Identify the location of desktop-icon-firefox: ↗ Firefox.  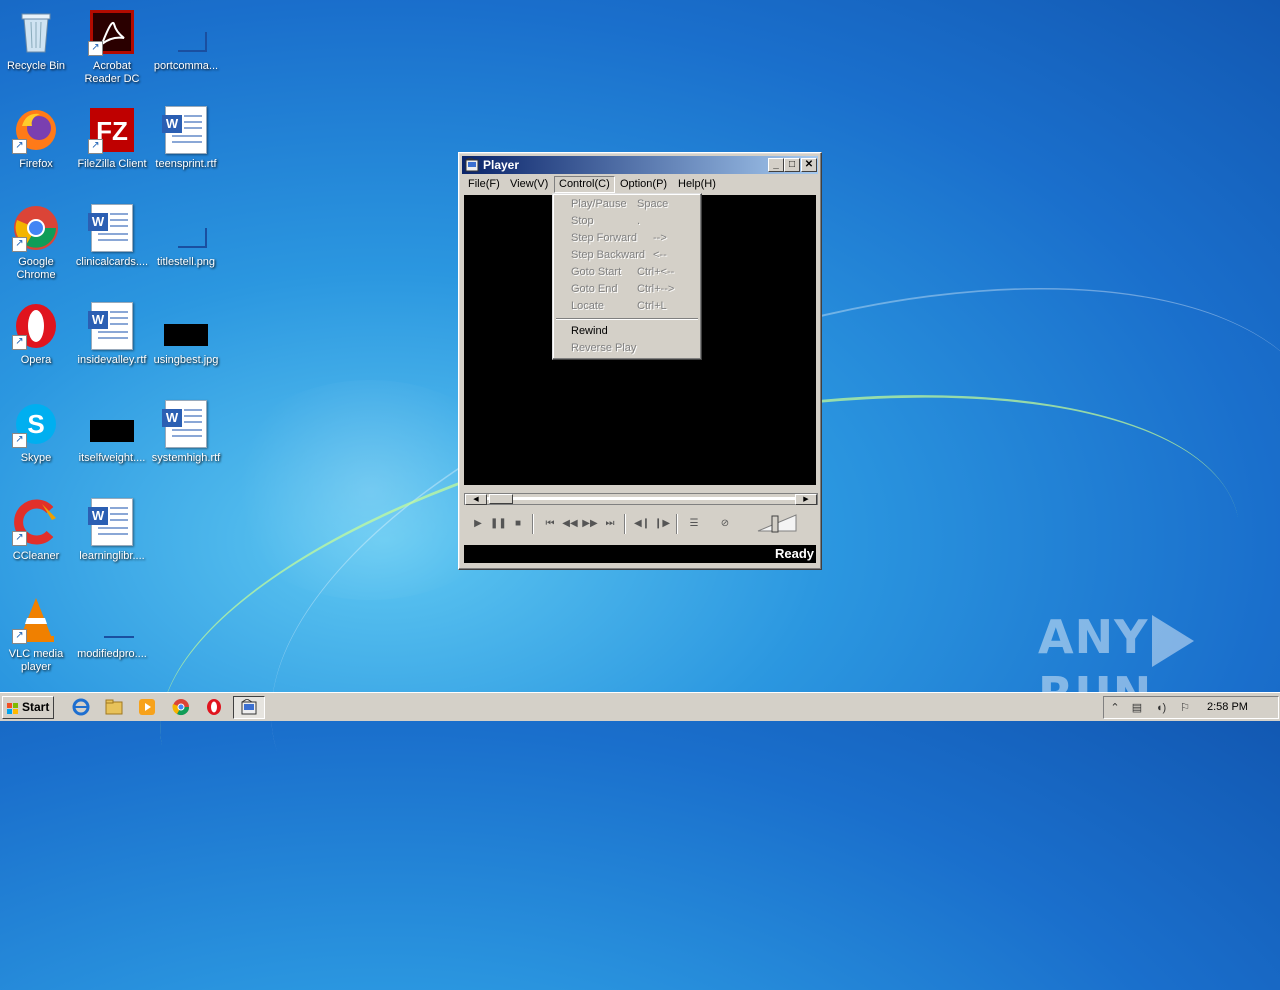
(37, 138).